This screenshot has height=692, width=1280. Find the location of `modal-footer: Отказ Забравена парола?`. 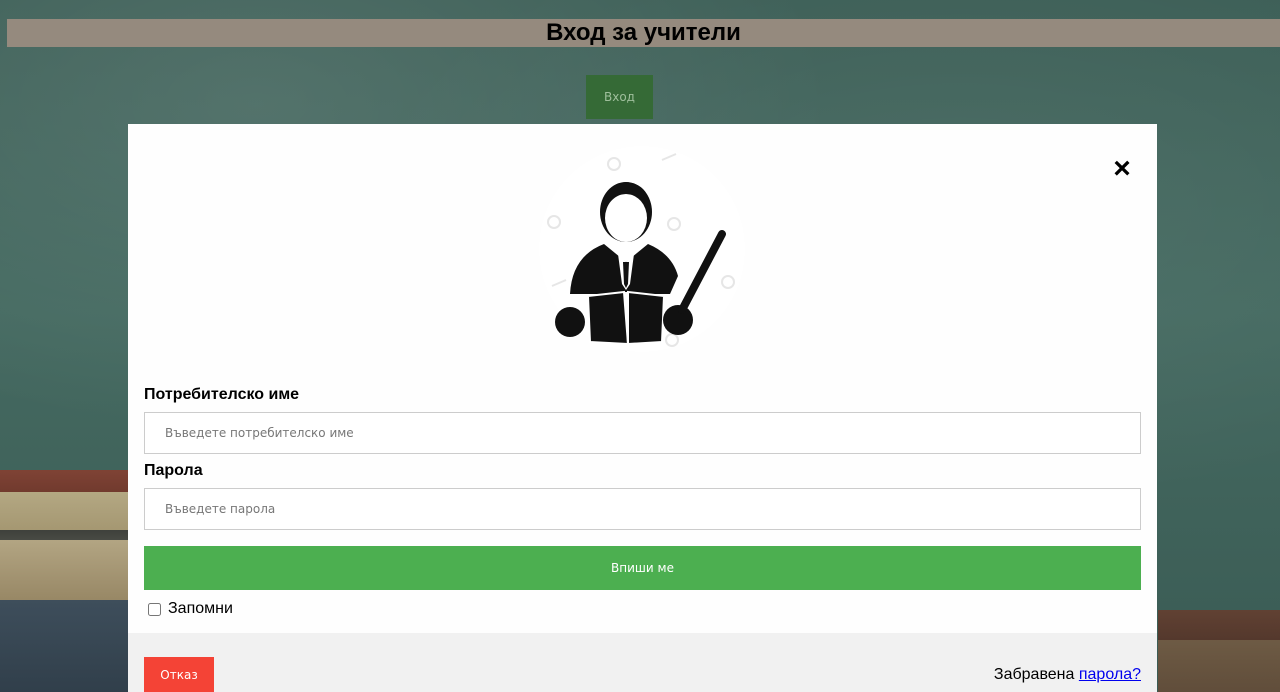

modal-footer: Отказ Забравена парола? is located at coordinates (642, 662).